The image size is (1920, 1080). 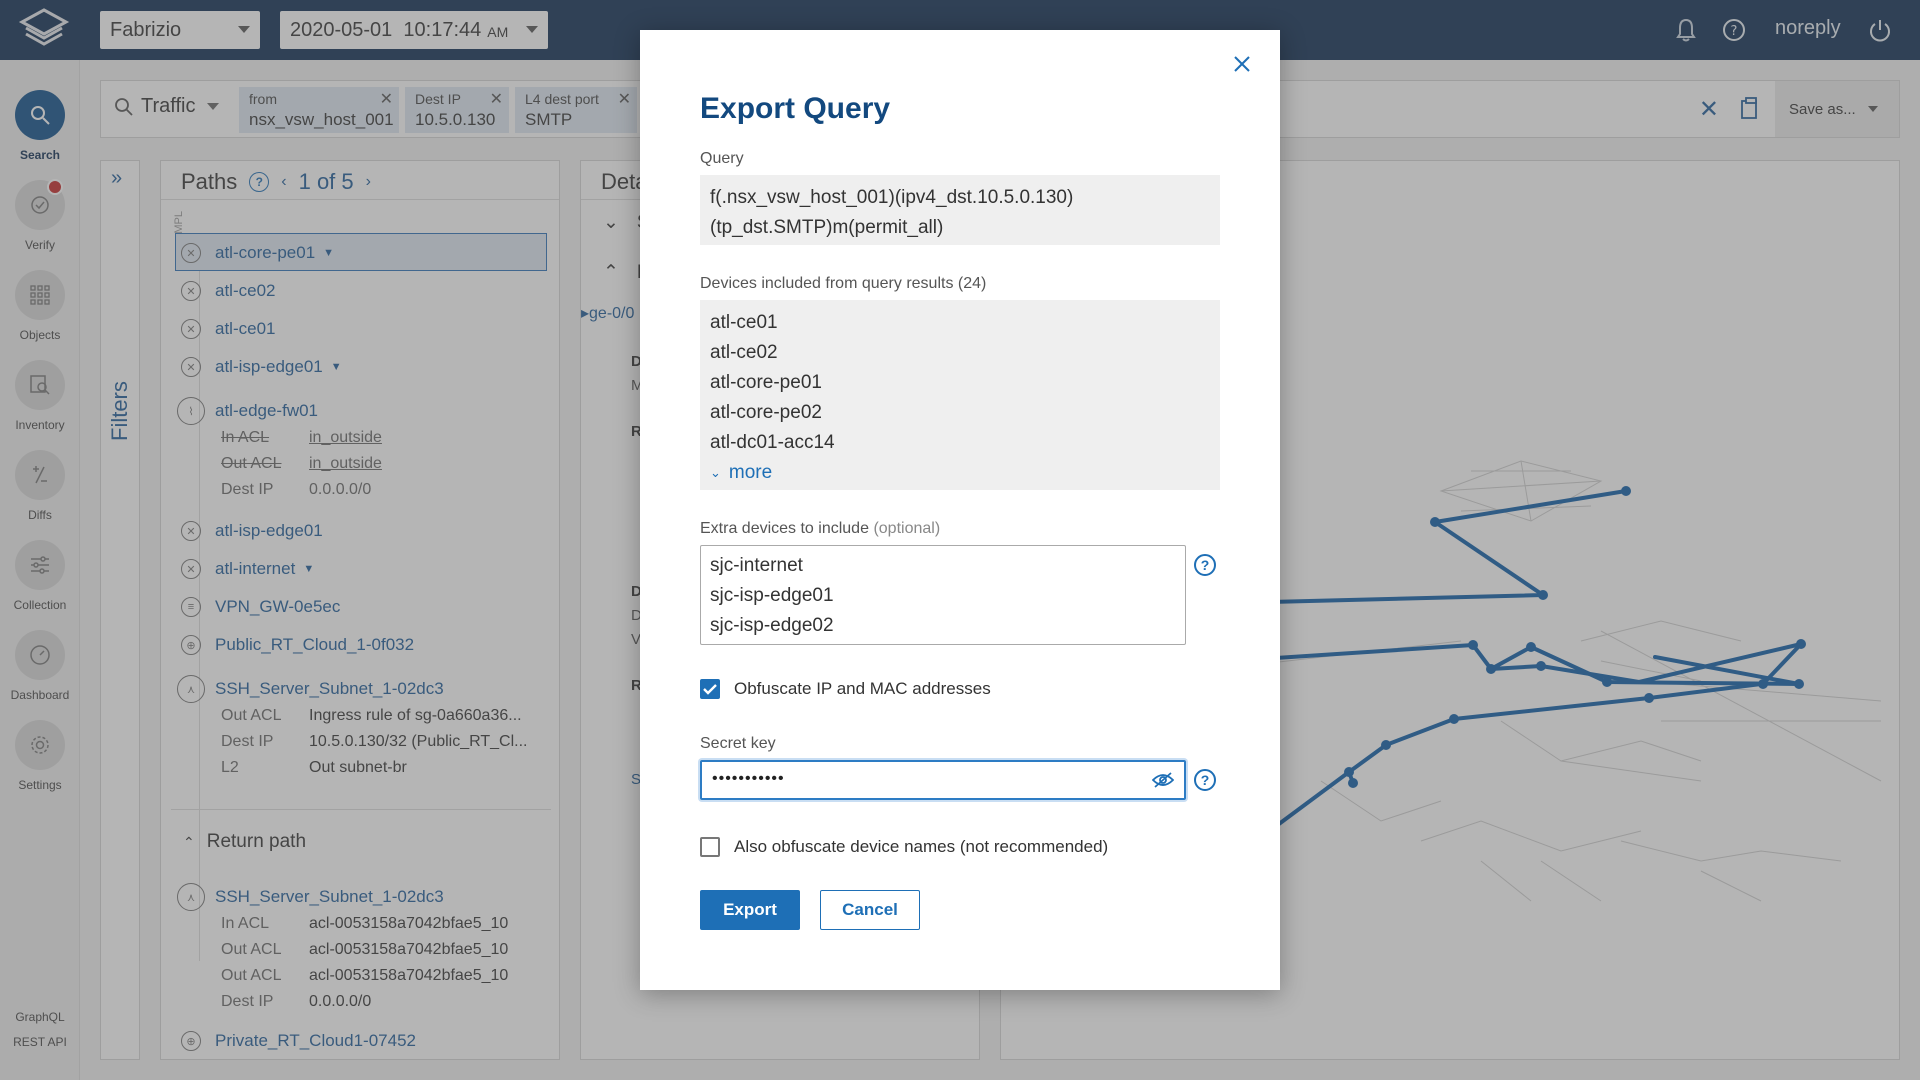 I want to click on extra-devices-label: Extra devices to include (optional), so click(x=820, y=528).